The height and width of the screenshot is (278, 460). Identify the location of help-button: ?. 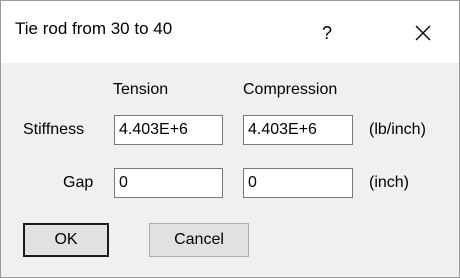
(327, 33).